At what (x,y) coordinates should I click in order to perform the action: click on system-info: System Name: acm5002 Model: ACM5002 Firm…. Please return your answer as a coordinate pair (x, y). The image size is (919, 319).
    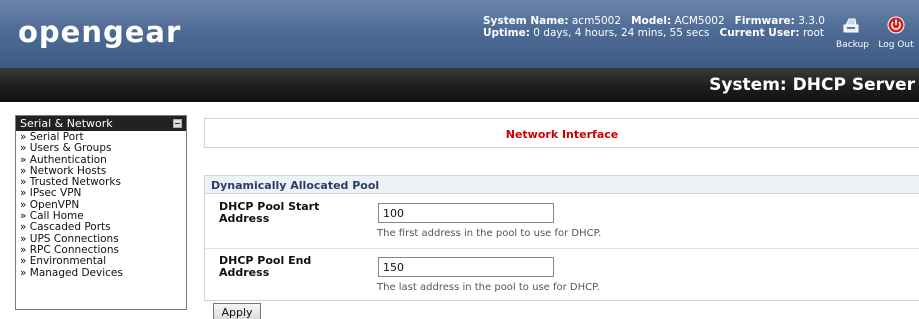
    Looking at the image, I should click on (654, 27).